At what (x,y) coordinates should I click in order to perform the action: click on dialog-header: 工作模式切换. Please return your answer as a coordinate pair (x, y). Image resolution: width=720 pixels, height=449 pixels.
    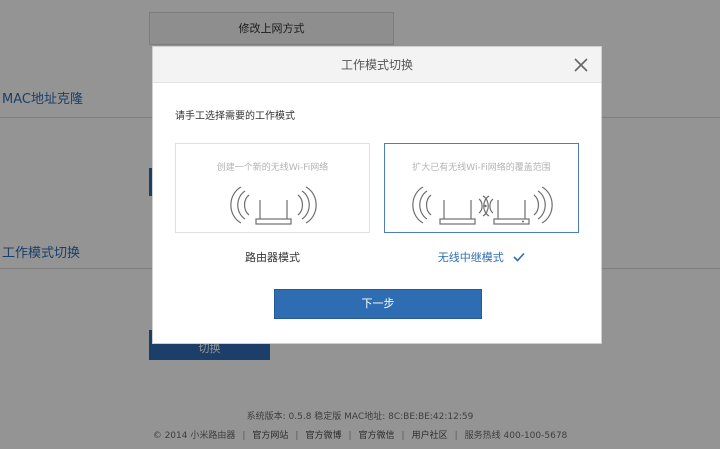
    Looking at the image, I should click on (377, 65).